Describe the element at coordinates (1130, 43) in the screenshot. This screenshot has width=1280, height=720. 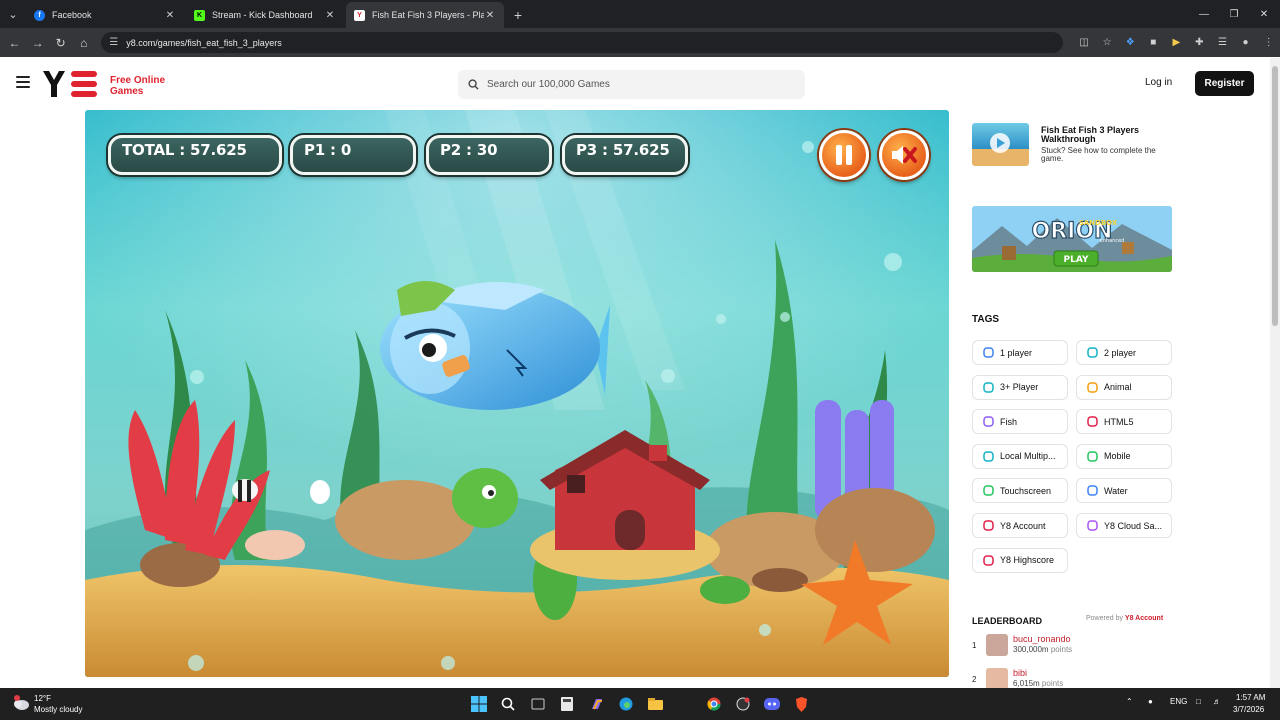
I see `extension-translate-icon: ❖` at that location.